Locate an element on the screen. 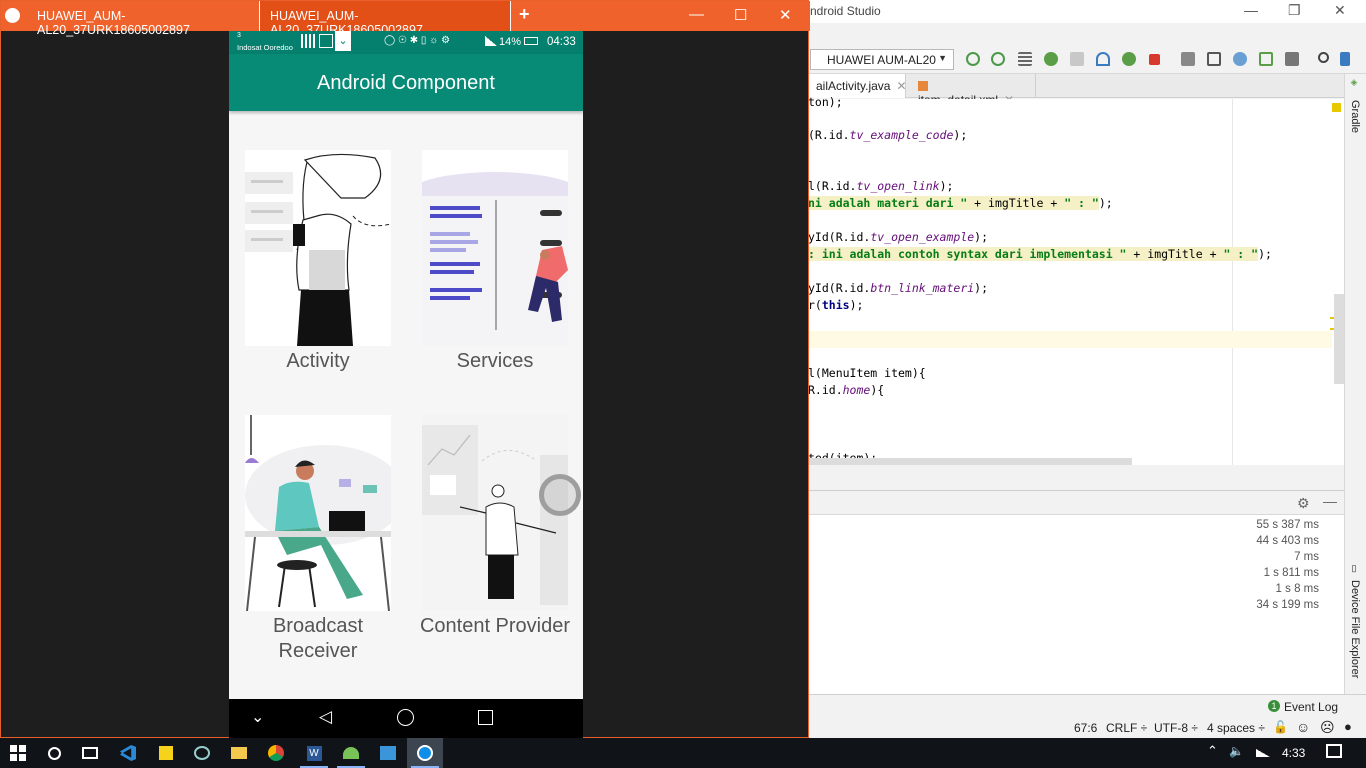 The height and width of the screenshot is (768, 1366). services-illustration is located at coordinates (495, 248).